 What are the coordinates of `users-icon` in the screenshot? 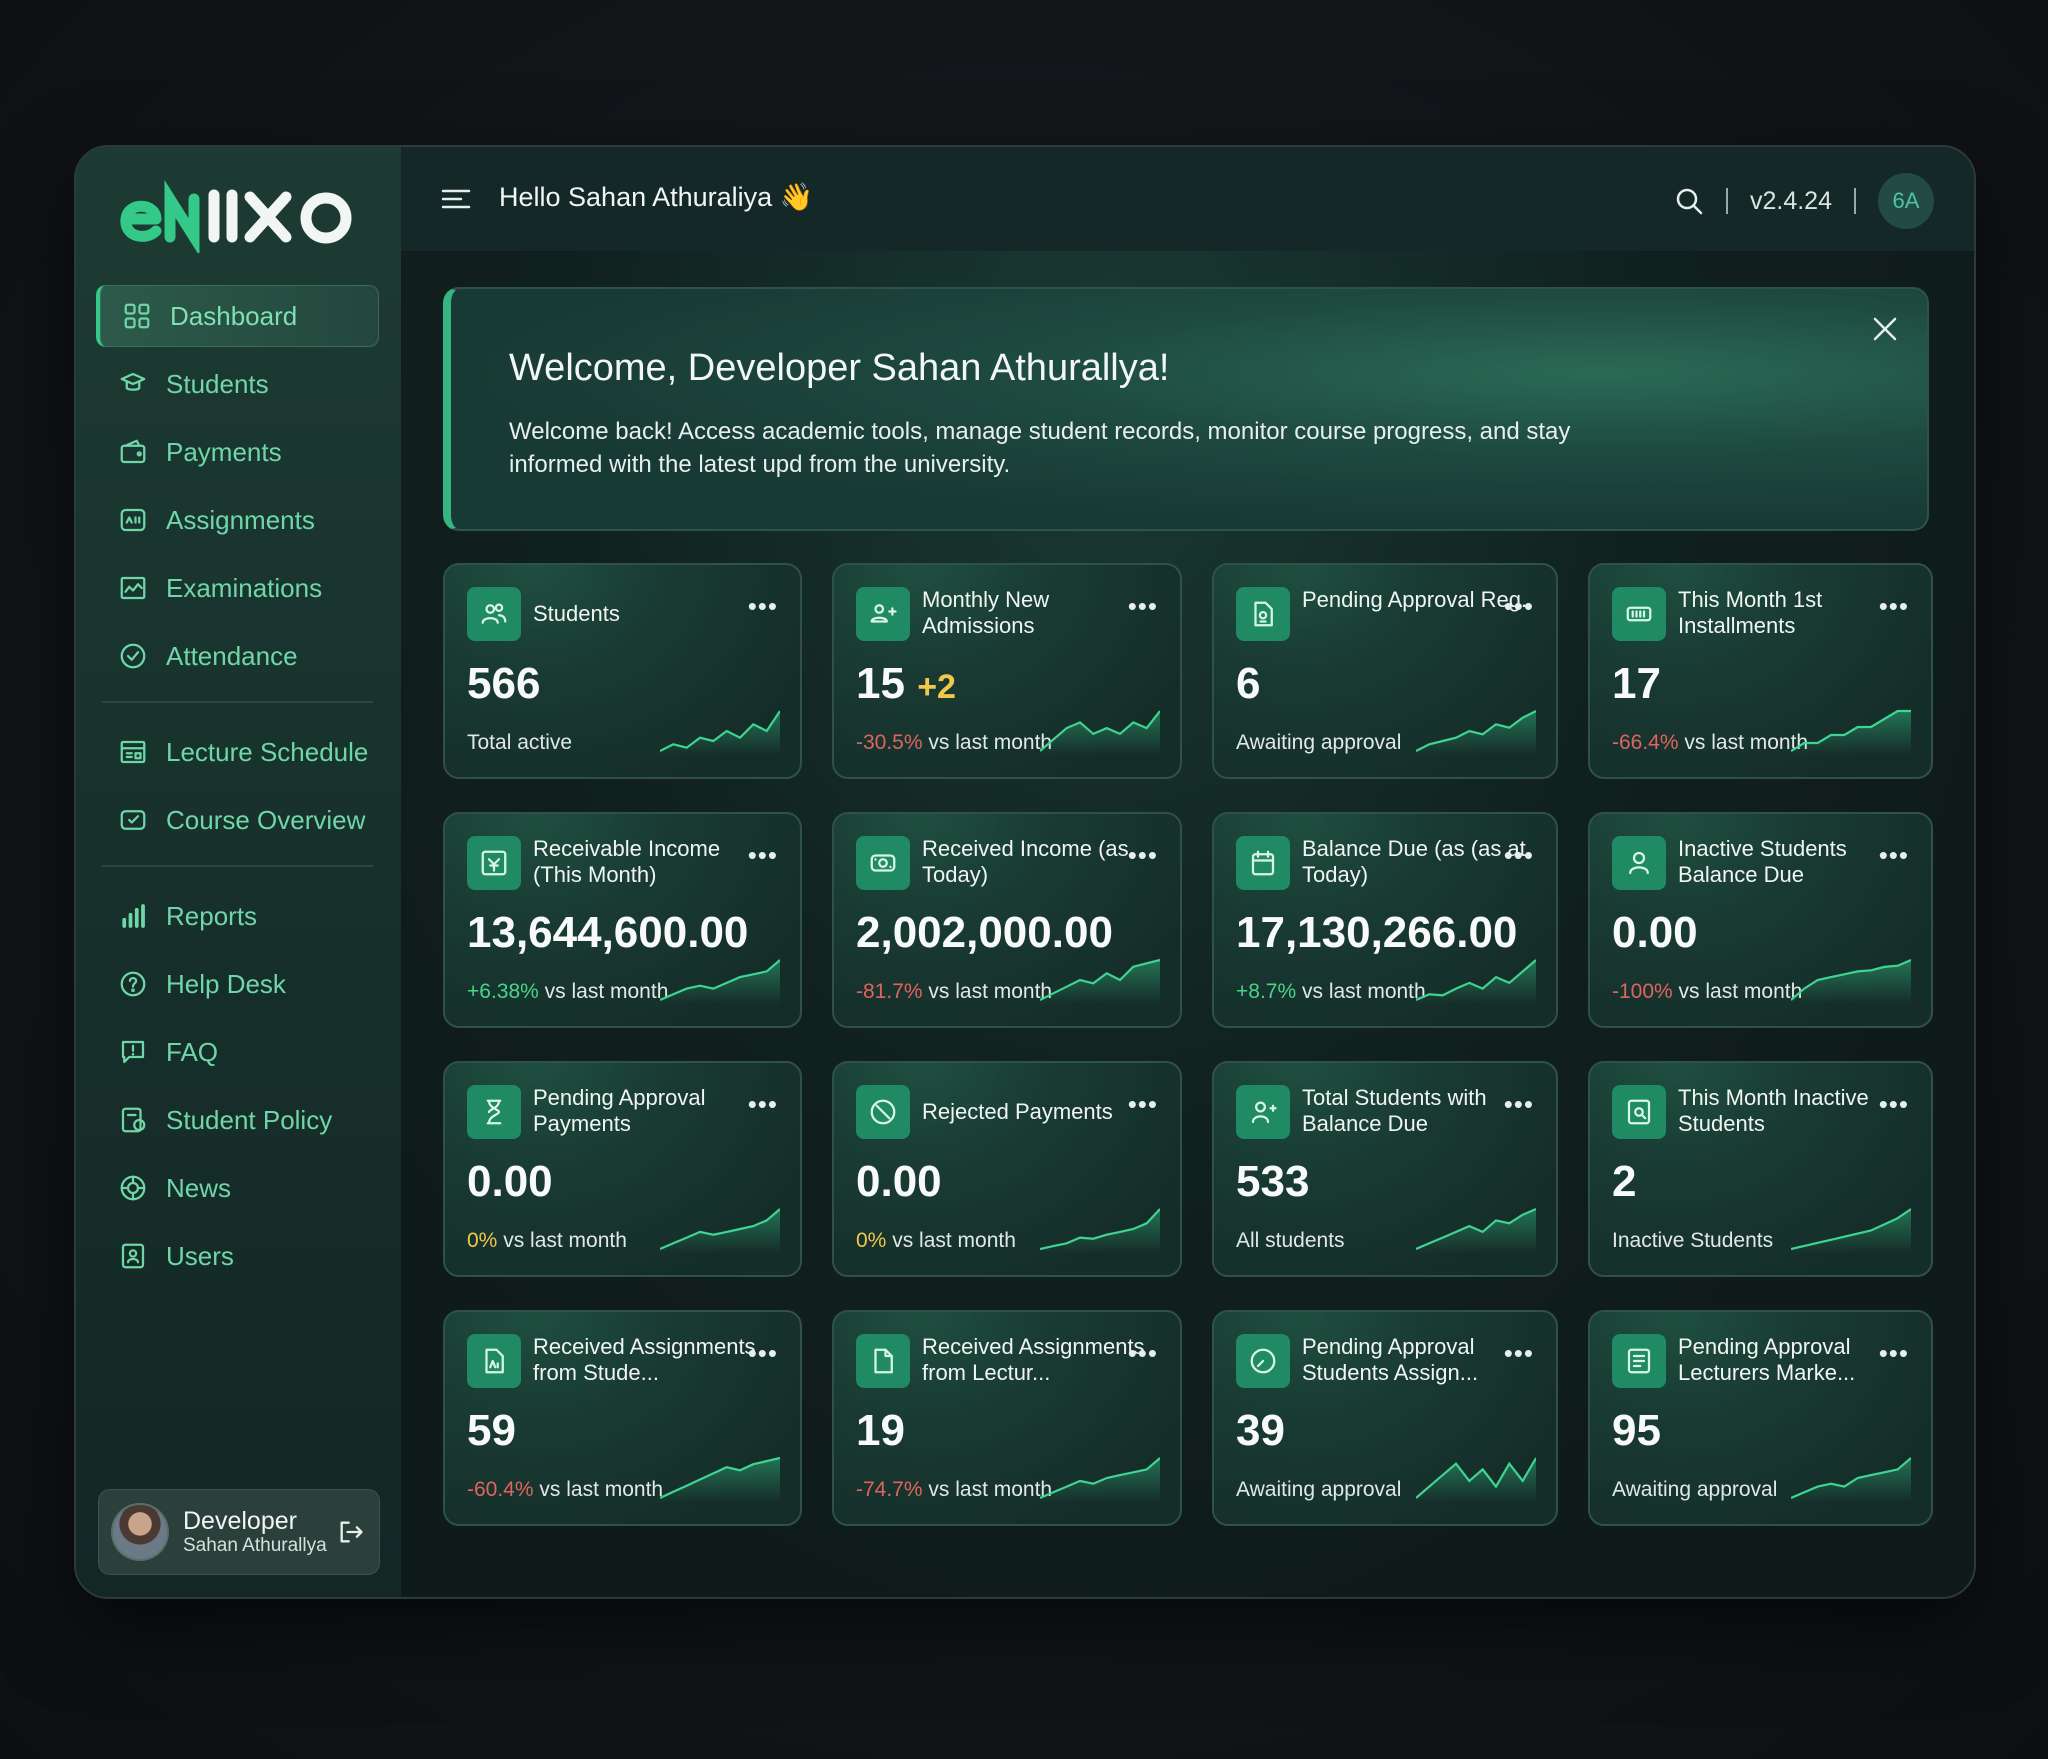 It's located at (133, 1256).